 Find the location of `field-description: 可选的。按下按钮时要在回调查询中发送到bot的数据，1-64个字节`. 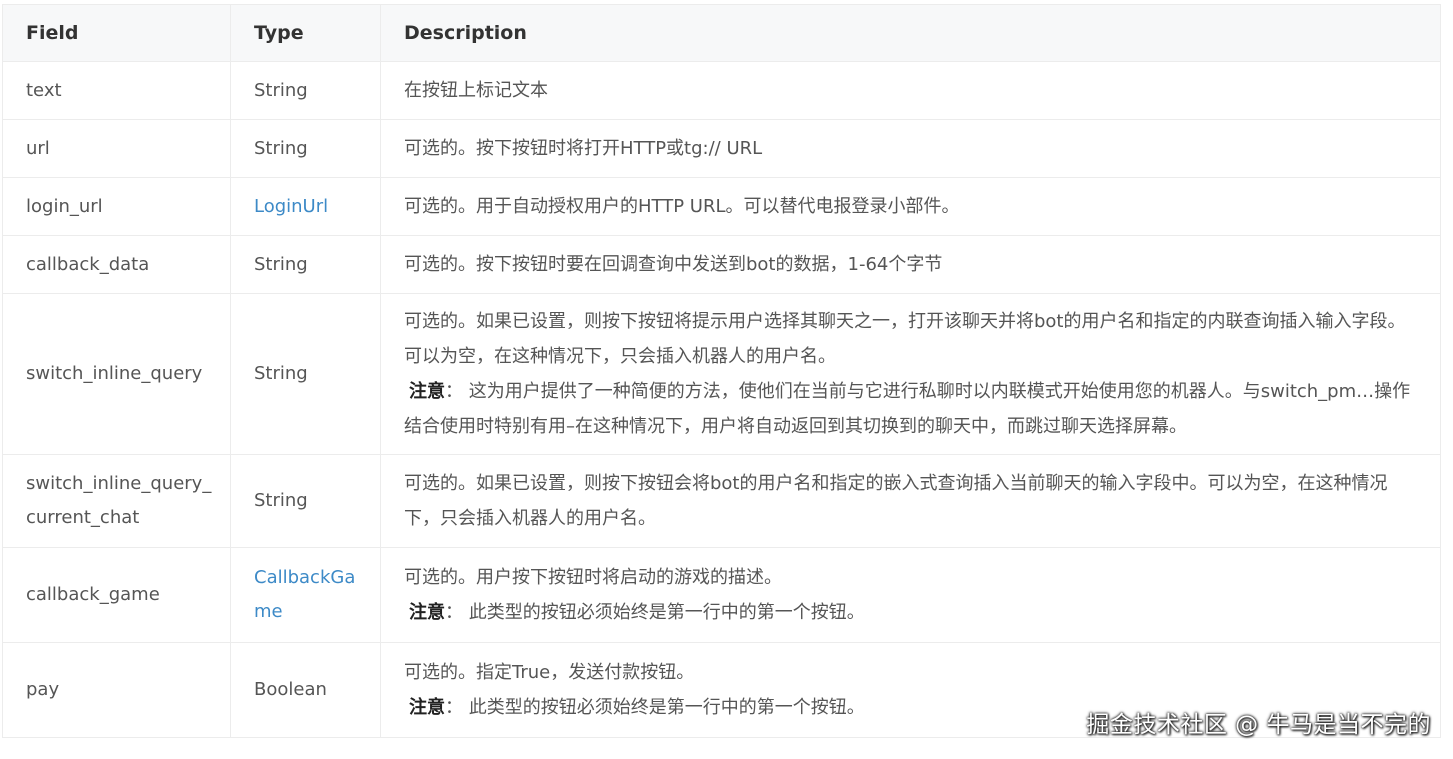

field-description: 可选的。按下按钮时要在回调查询中发送到bot的数据，1-64个字节 is located at coordinates (910, 264).